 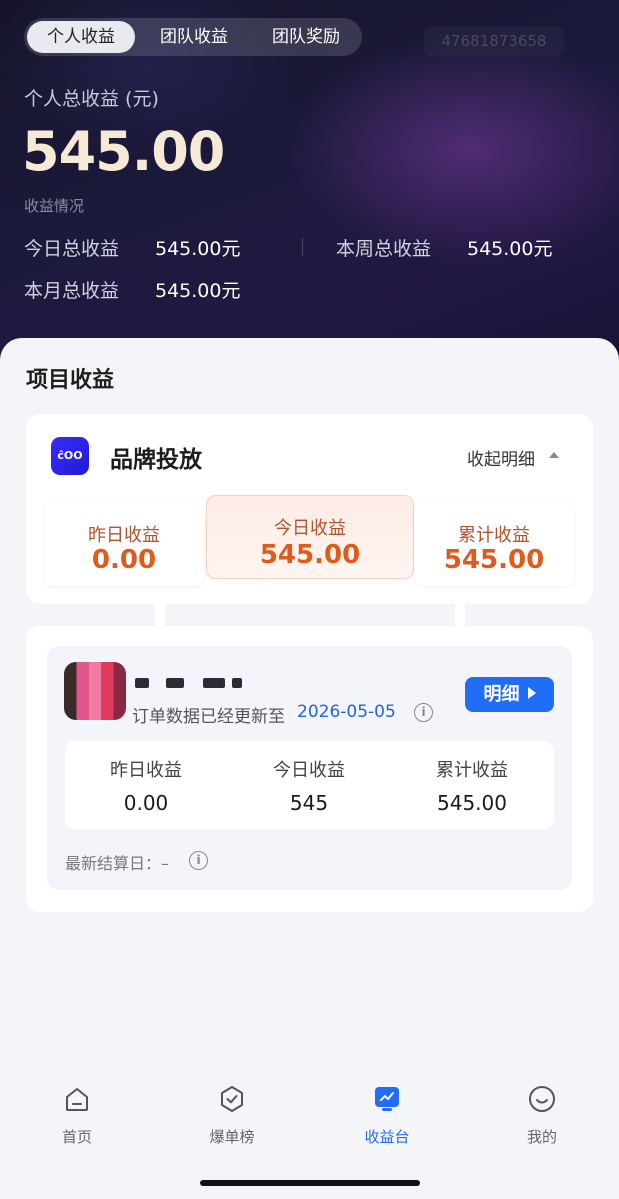 What do you see at coordinates (70, 456) in the screenshot?
I see `brand-app-icon: ĉOO` at bounding box center [70, 456].